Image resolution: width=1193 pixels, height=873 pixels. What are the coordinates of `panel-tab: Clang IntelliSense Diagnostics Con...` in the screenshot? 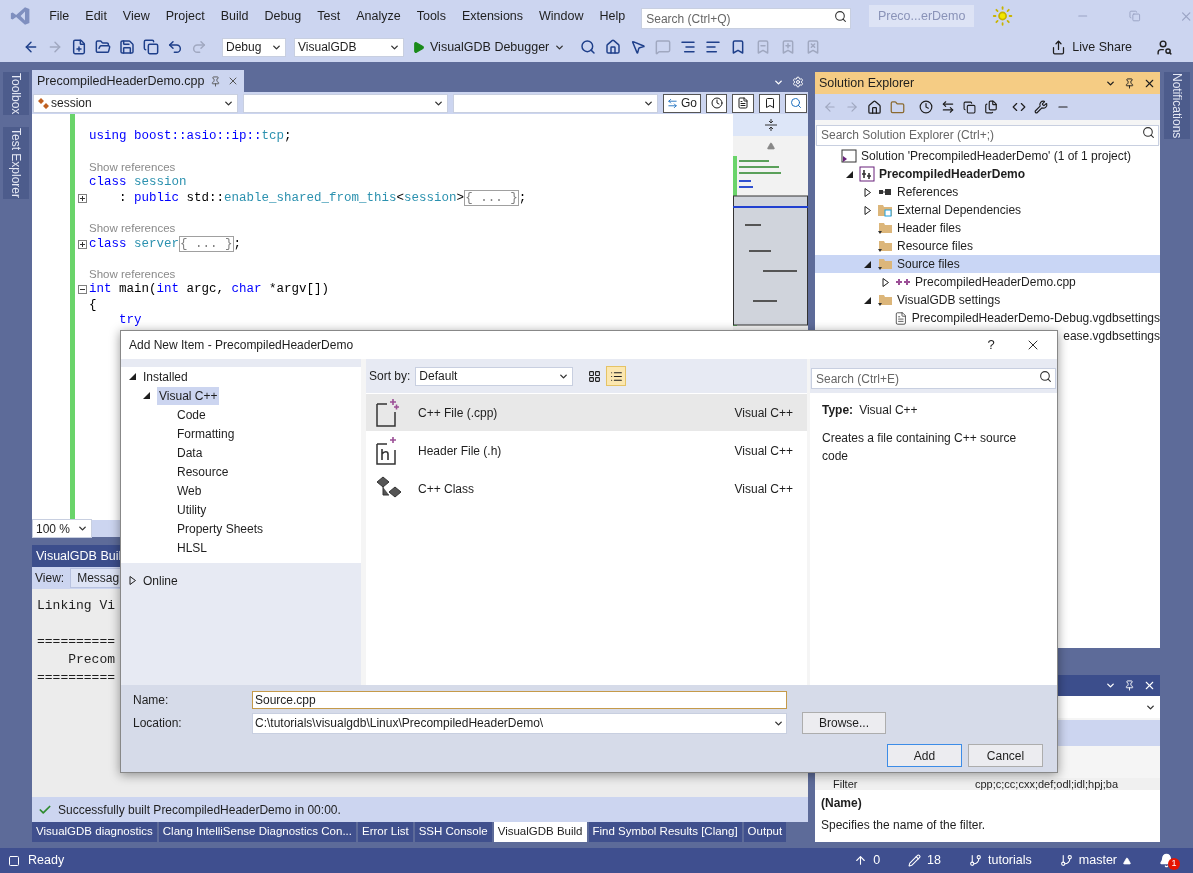 It's located at (257, 832).